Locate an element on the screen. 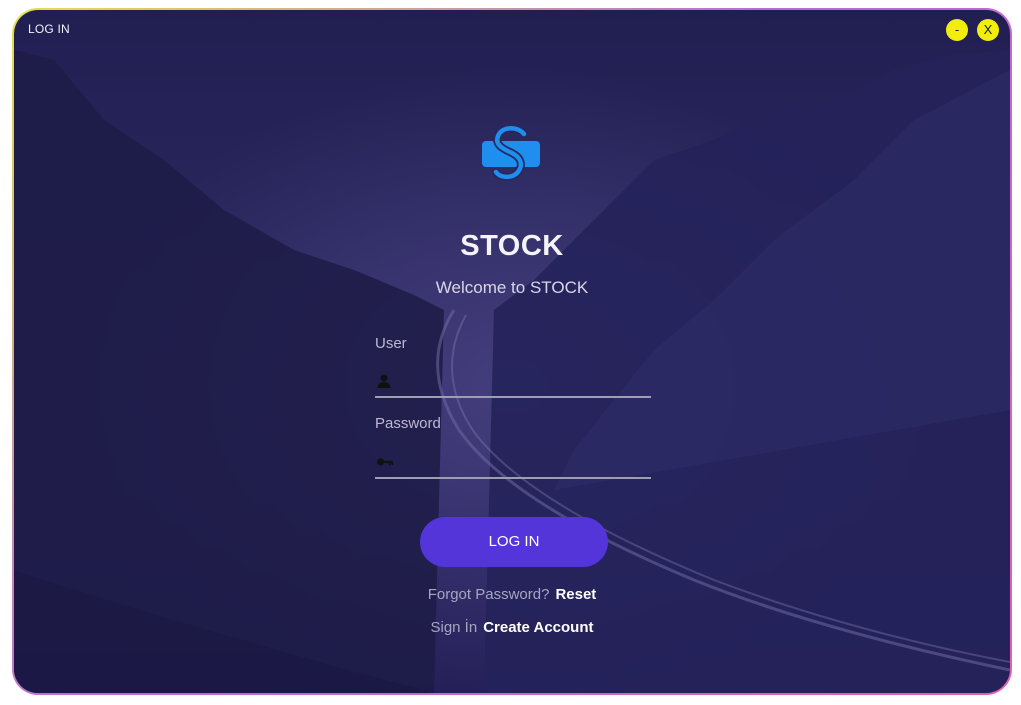 The image size is (1021, 705). create-account-link: Create Account is located at coordinates (538, 627).